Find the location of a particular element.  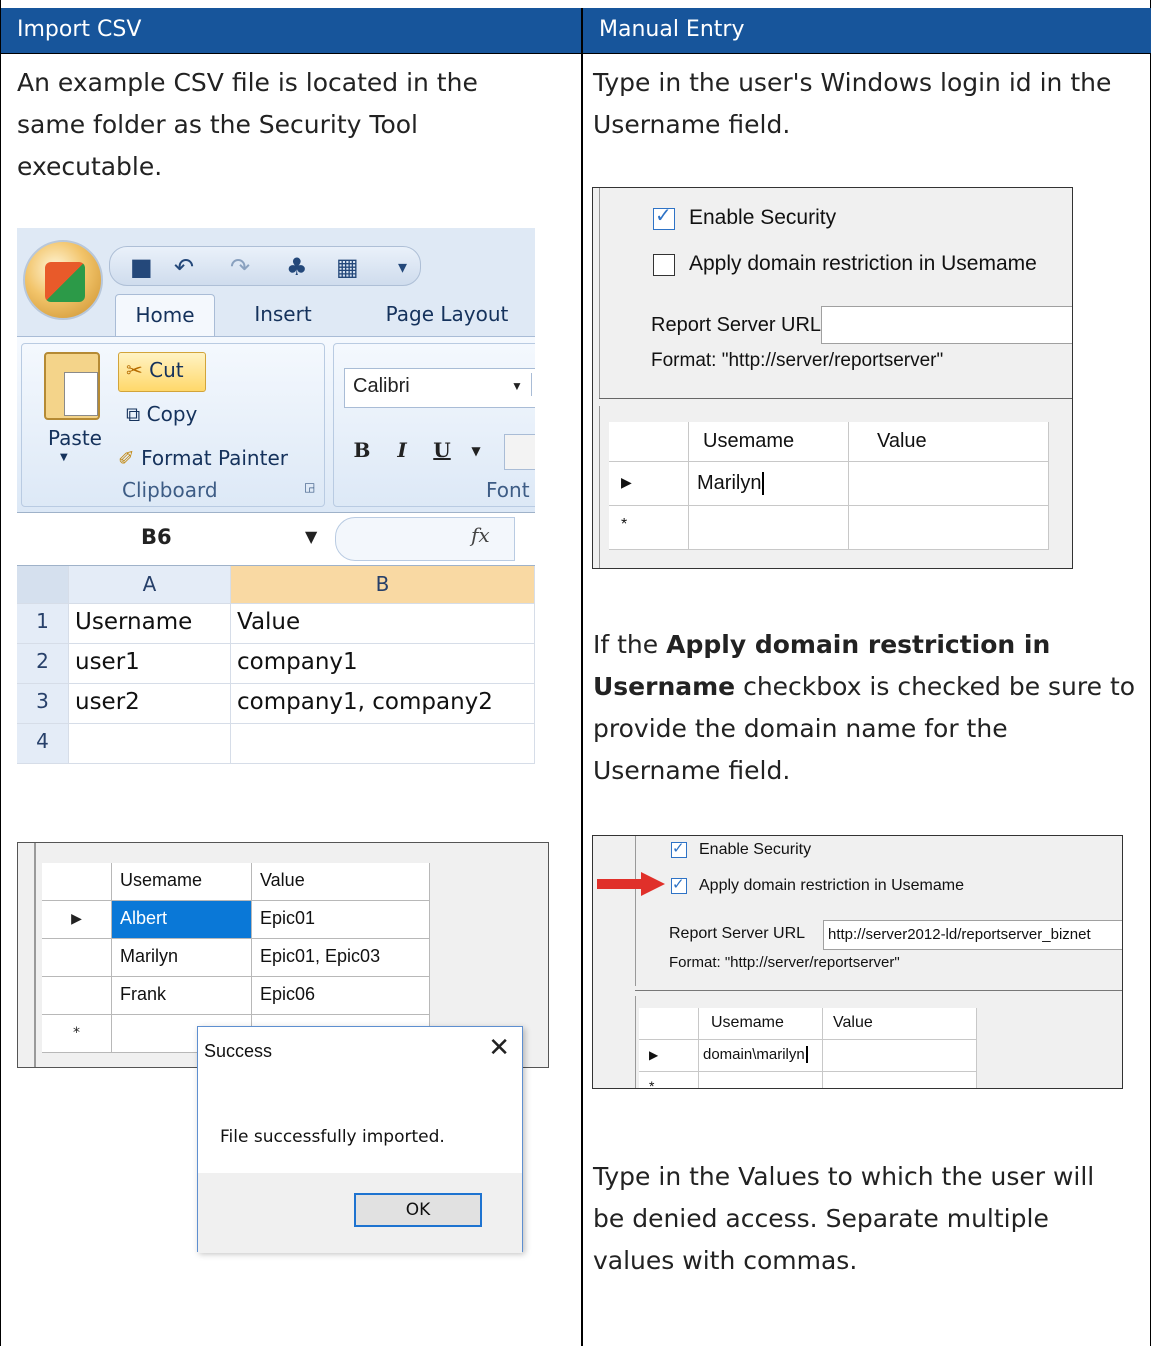

dialog-footer: OK is located at coordinates (360, 1213).